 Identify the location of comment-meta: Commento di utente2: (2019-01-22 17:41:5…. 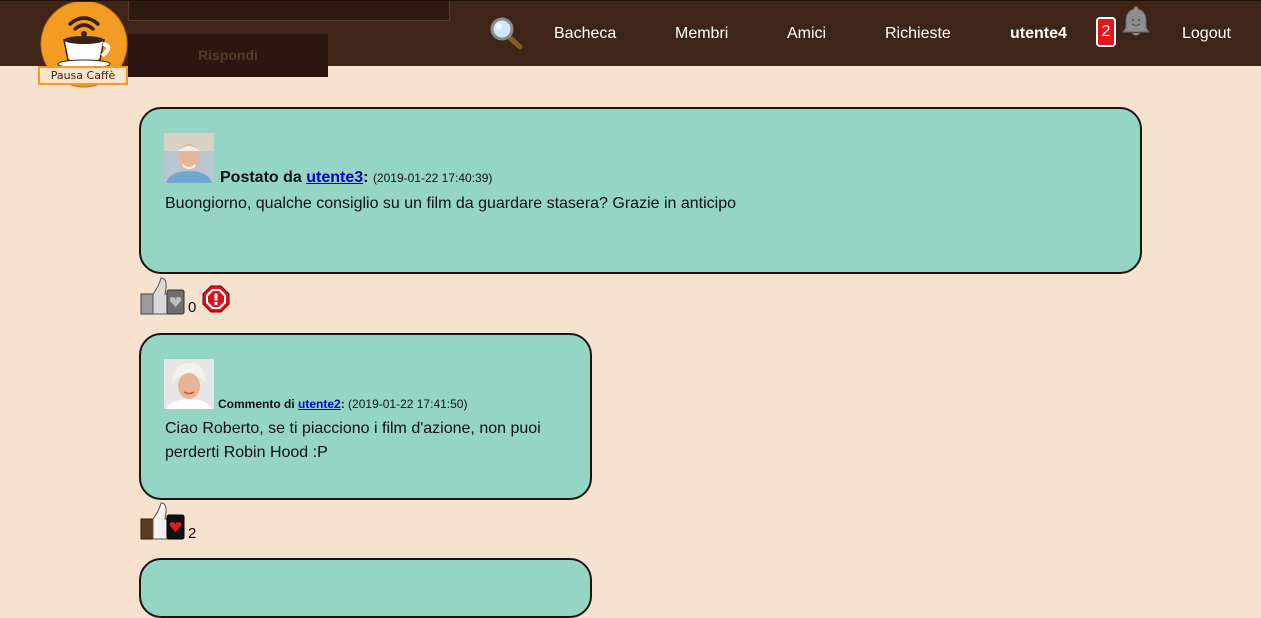
(342, 404).